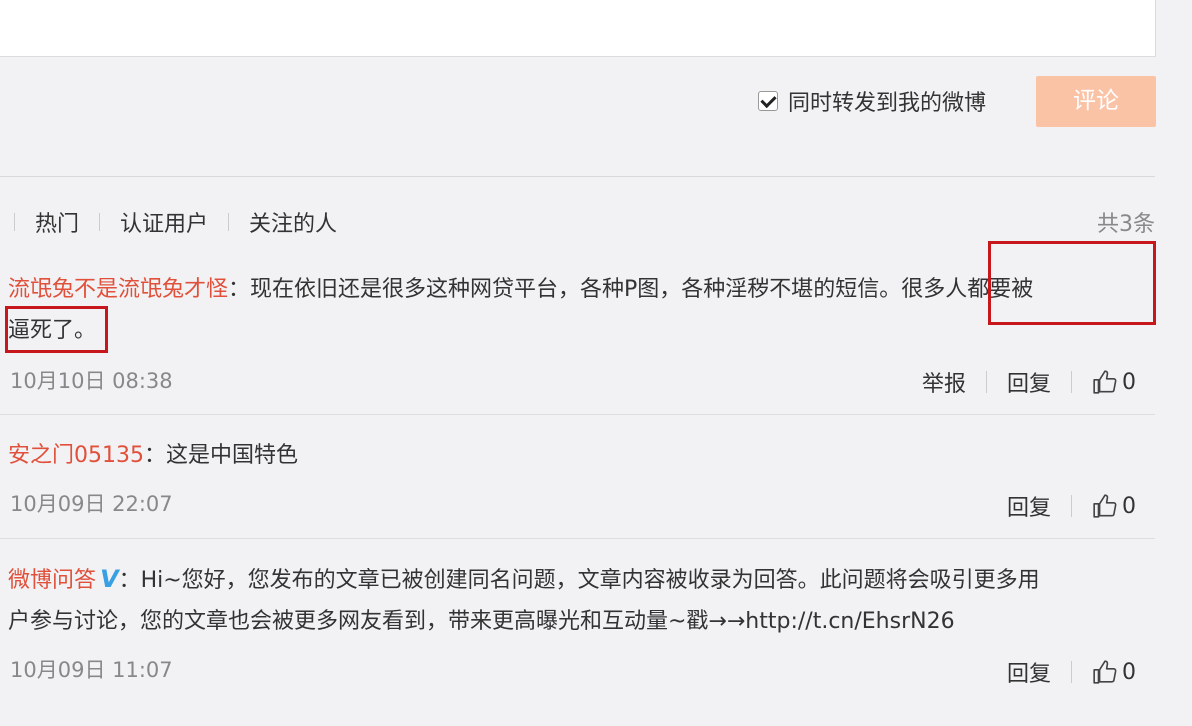 Image resolution: width=1192 pixels, height=726 pixels. What do you see at coordinates (91, 670) in the screenshot?
I see `comment-time: 10月09日 11:07` at bounding box center [91, 670].